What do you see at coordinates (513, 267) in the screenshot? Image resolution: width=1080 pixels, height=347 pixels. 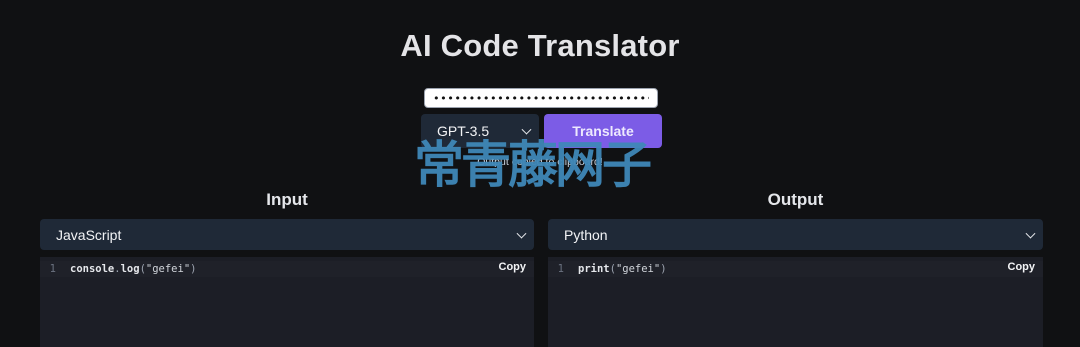 I see `input-copy-button: Copy` at bounding box center [513, 267].